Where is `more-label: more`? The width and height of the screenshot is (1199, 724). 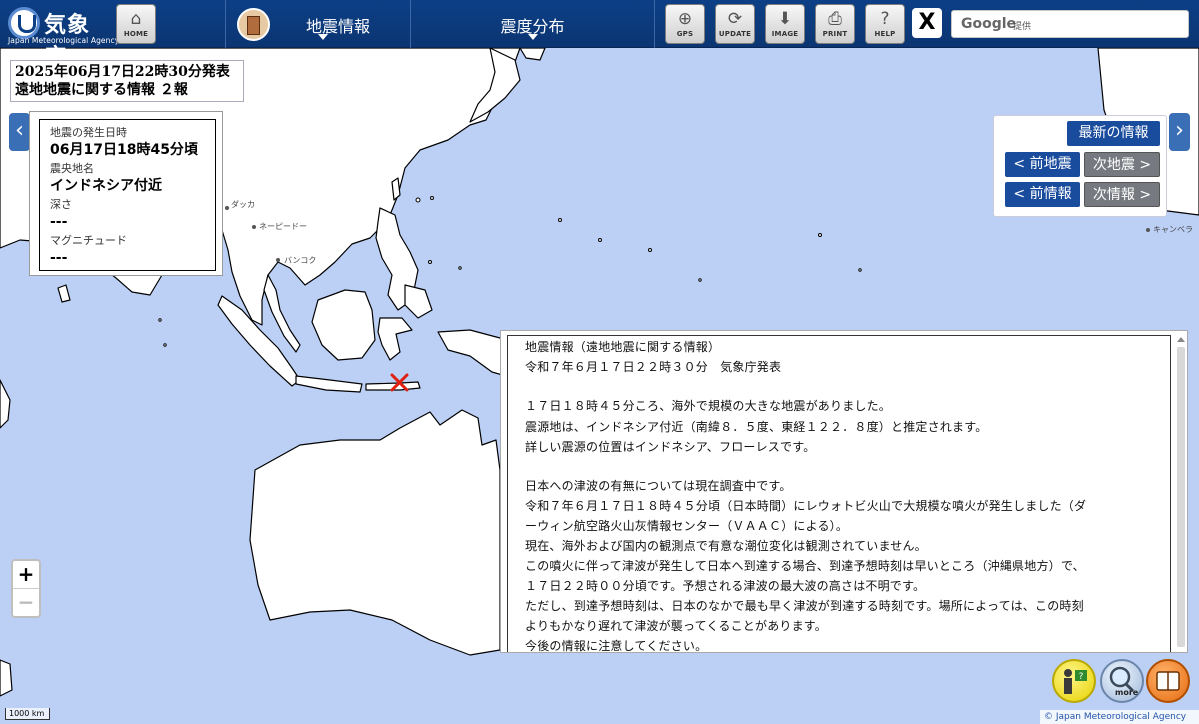
more-label: more is located at coordinates (1127, 692).